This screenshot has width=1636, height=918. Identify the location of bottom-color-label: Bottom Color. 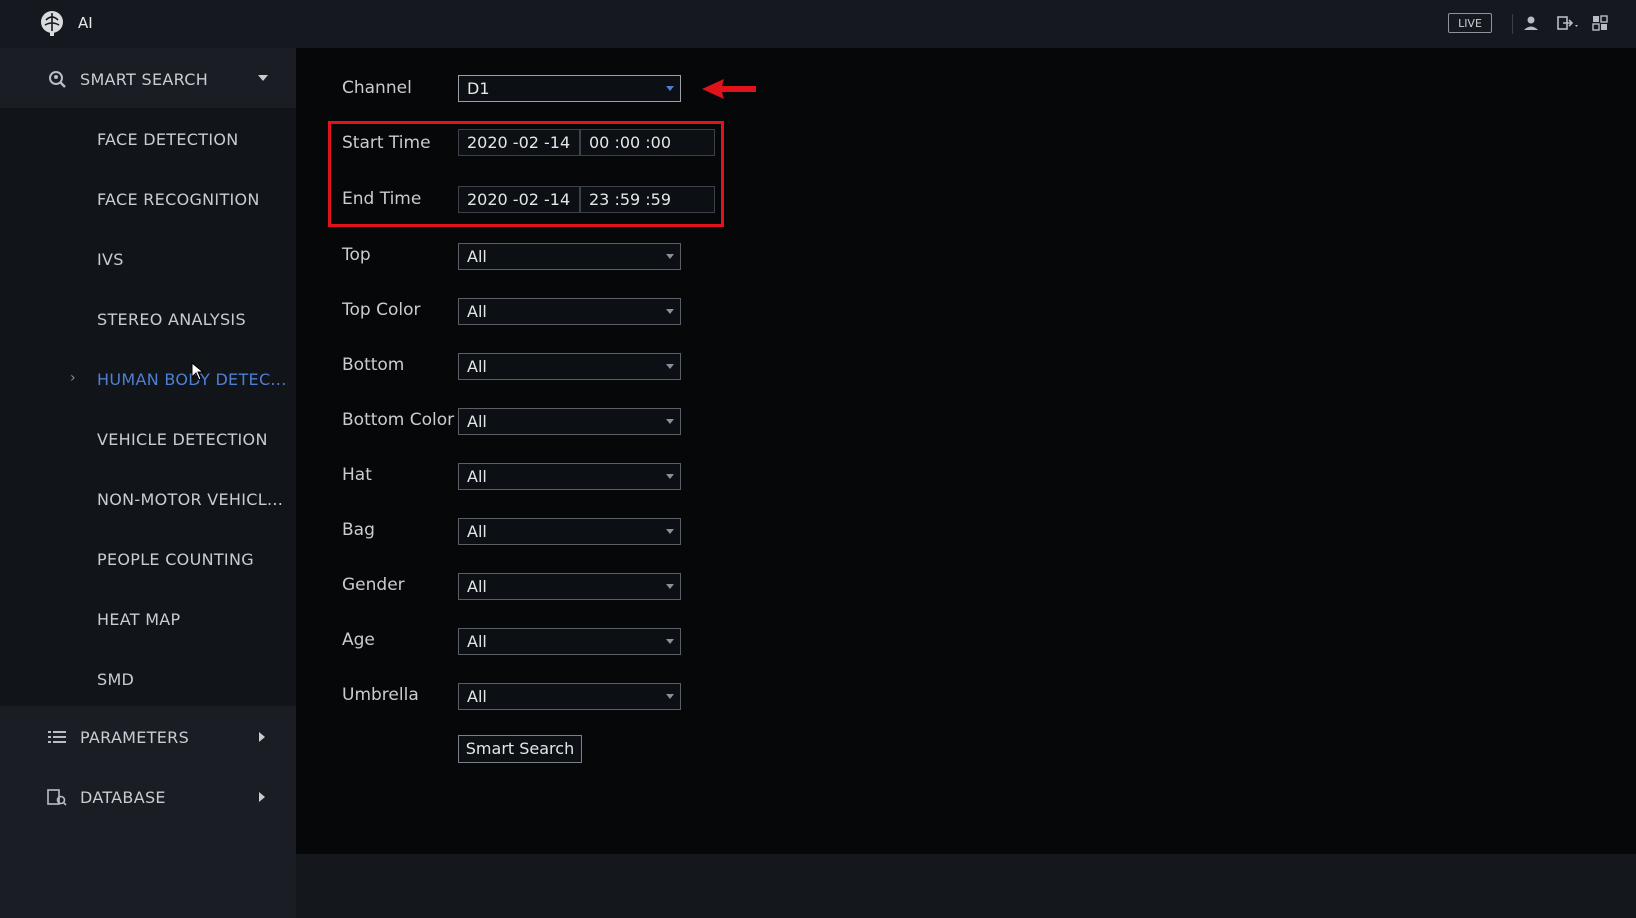
(398, 420).